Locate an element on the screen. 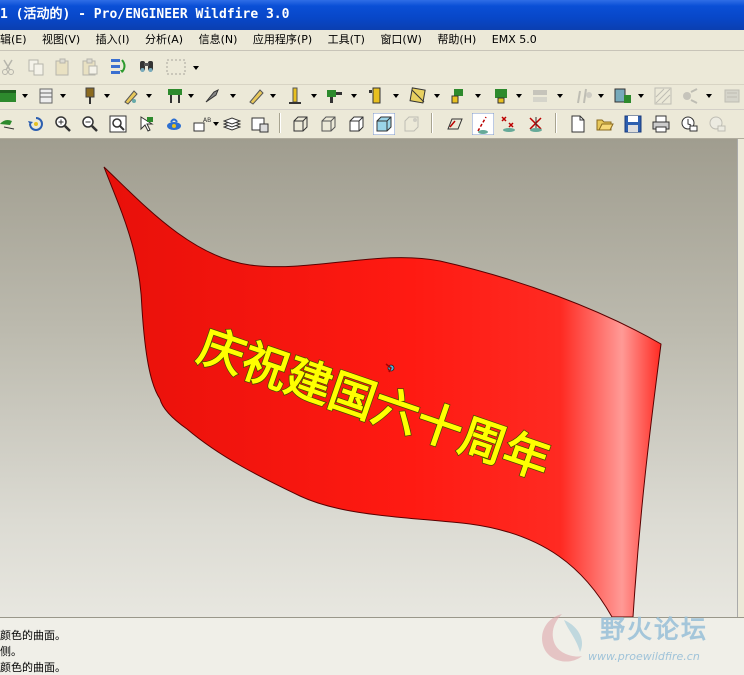 This screenshot has width=744, height=675. new-file-icon is located at coordinates (578, 124).